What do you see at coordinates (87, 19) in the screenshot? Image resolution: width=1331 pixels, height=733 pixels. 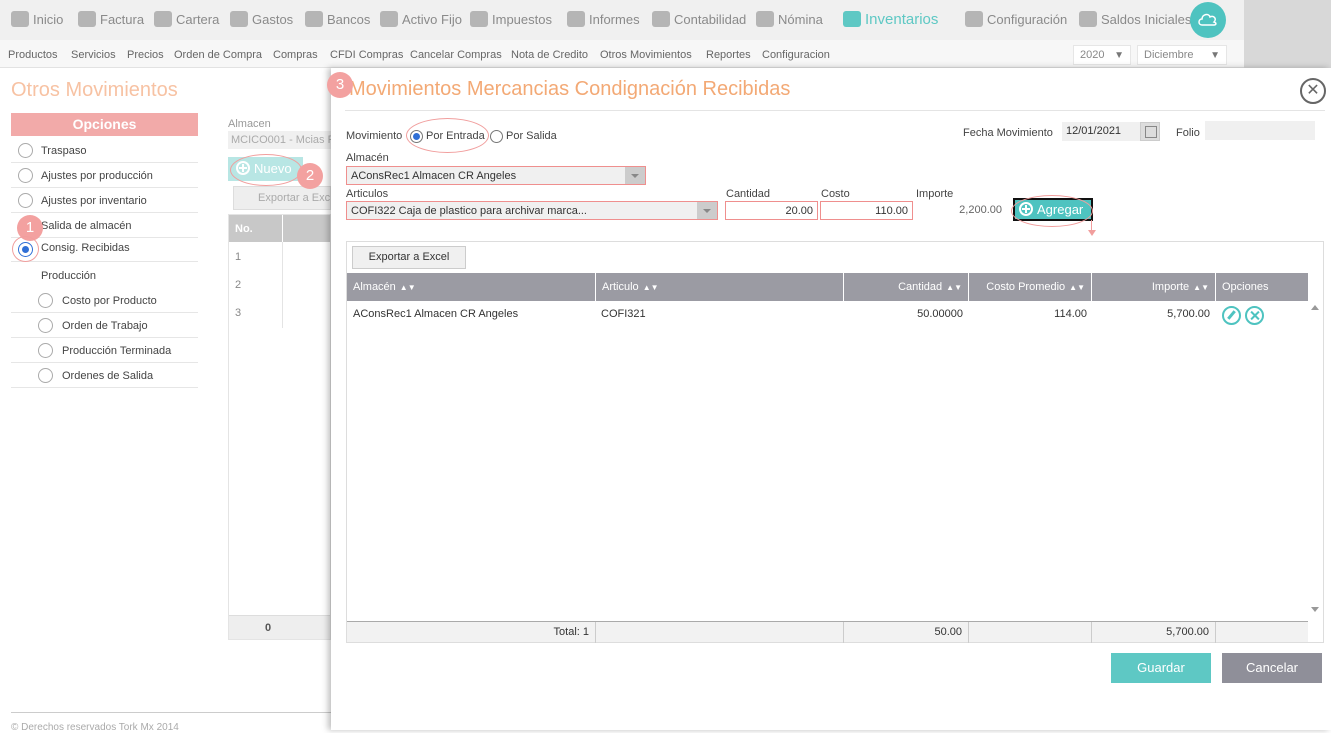 I see `tag-icon` at bounding box center [87, 19].